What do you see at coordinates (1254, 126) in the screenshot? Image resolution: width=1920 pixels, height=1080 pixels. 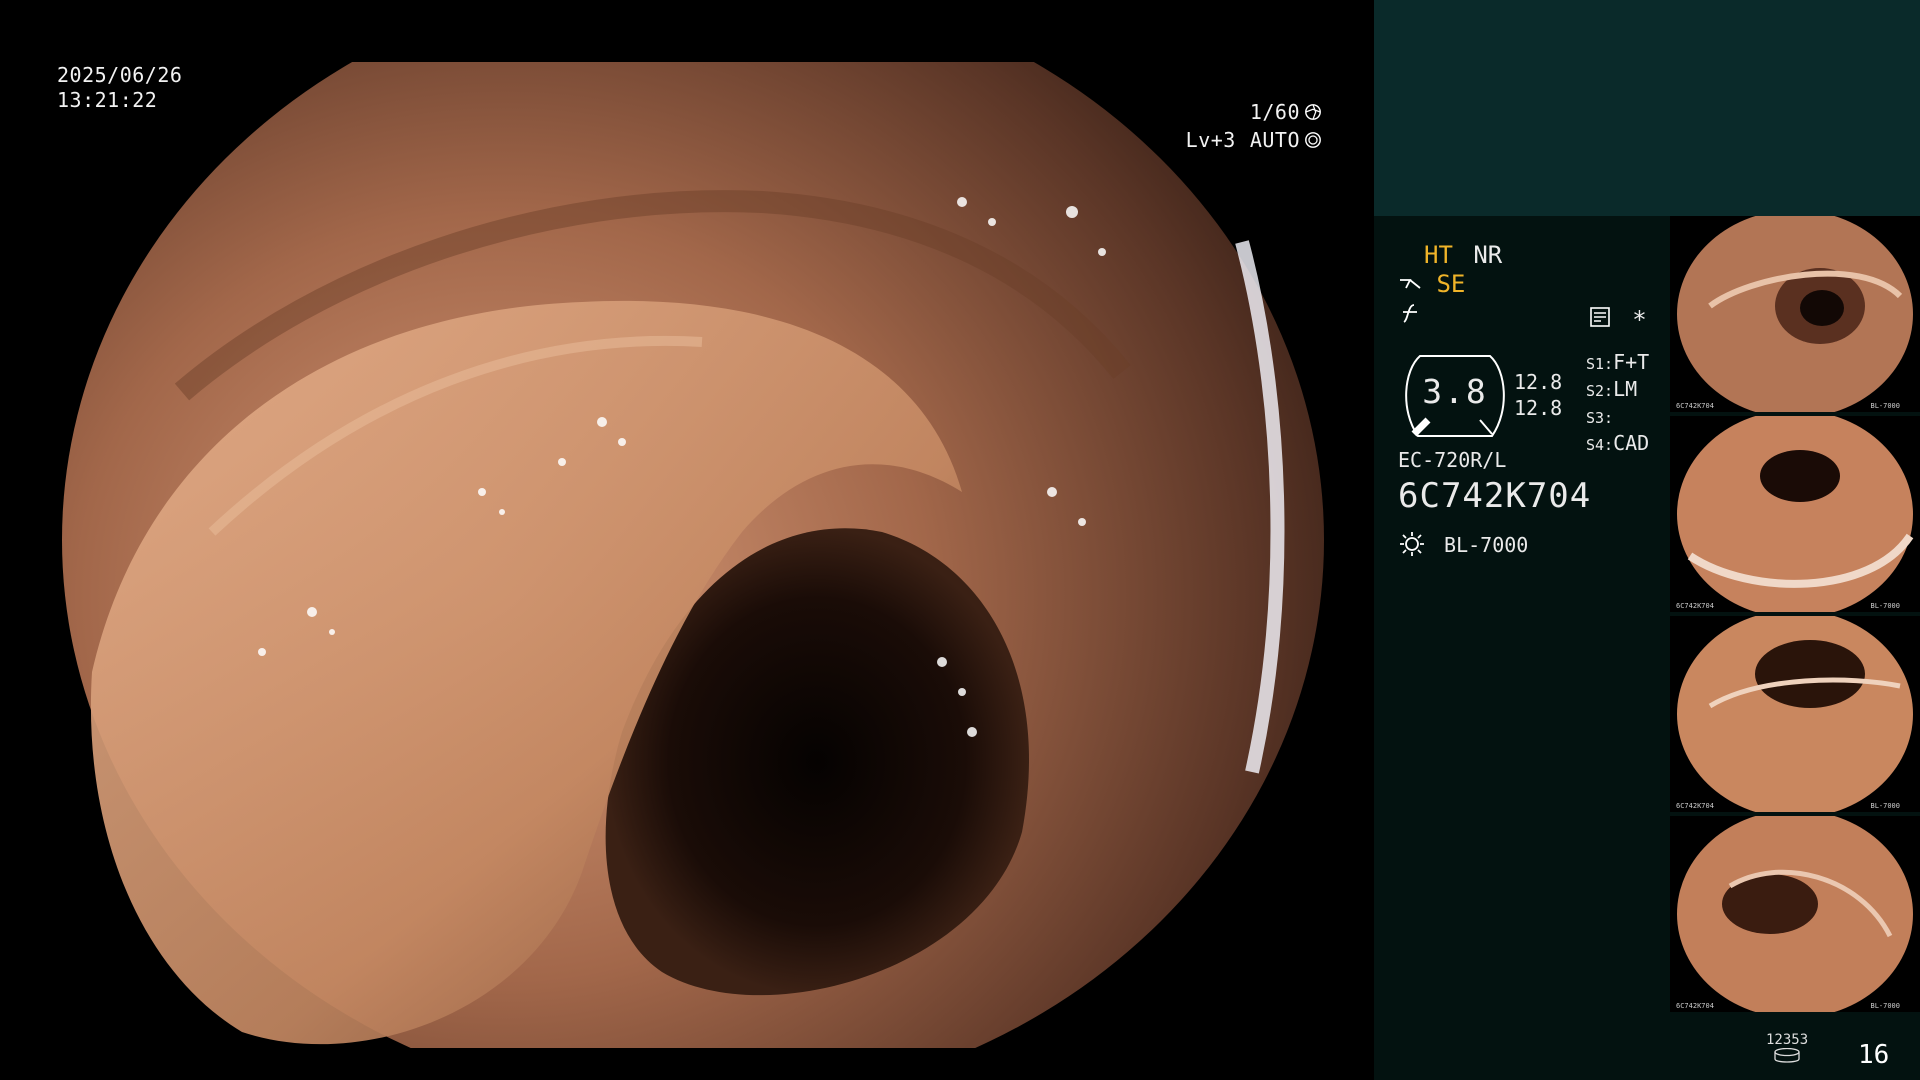 I see `exposure-display: 1/60 Lv+3 AUTO` at bounding box center [1254, 126].